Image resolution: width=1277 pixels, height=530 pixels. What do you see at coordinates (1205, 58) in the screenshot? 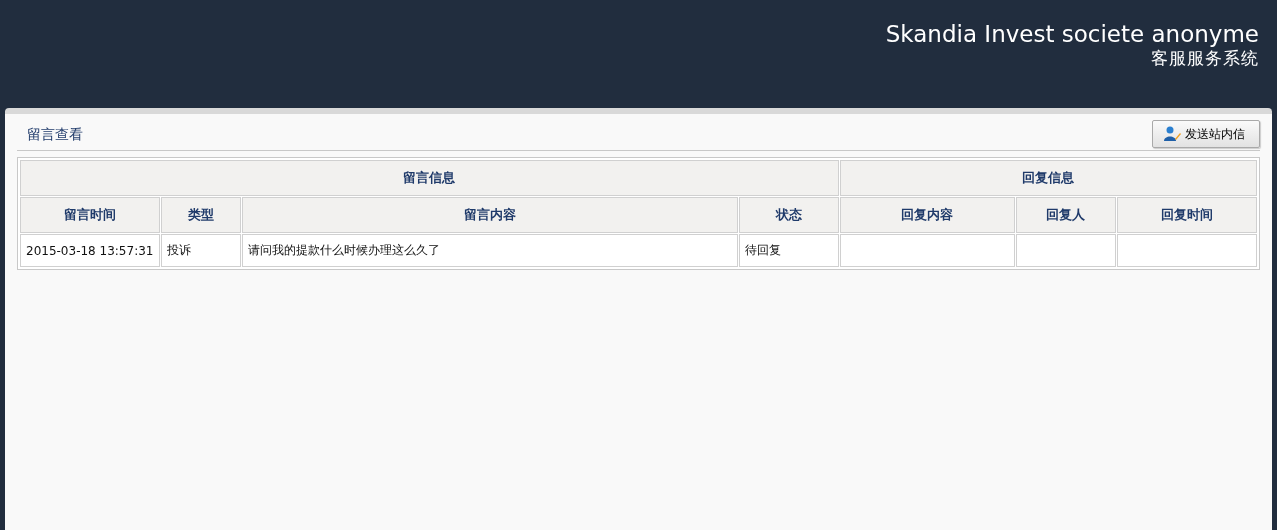
I see `system-name: 客服服务系统` at bounding box center [1205, 58].